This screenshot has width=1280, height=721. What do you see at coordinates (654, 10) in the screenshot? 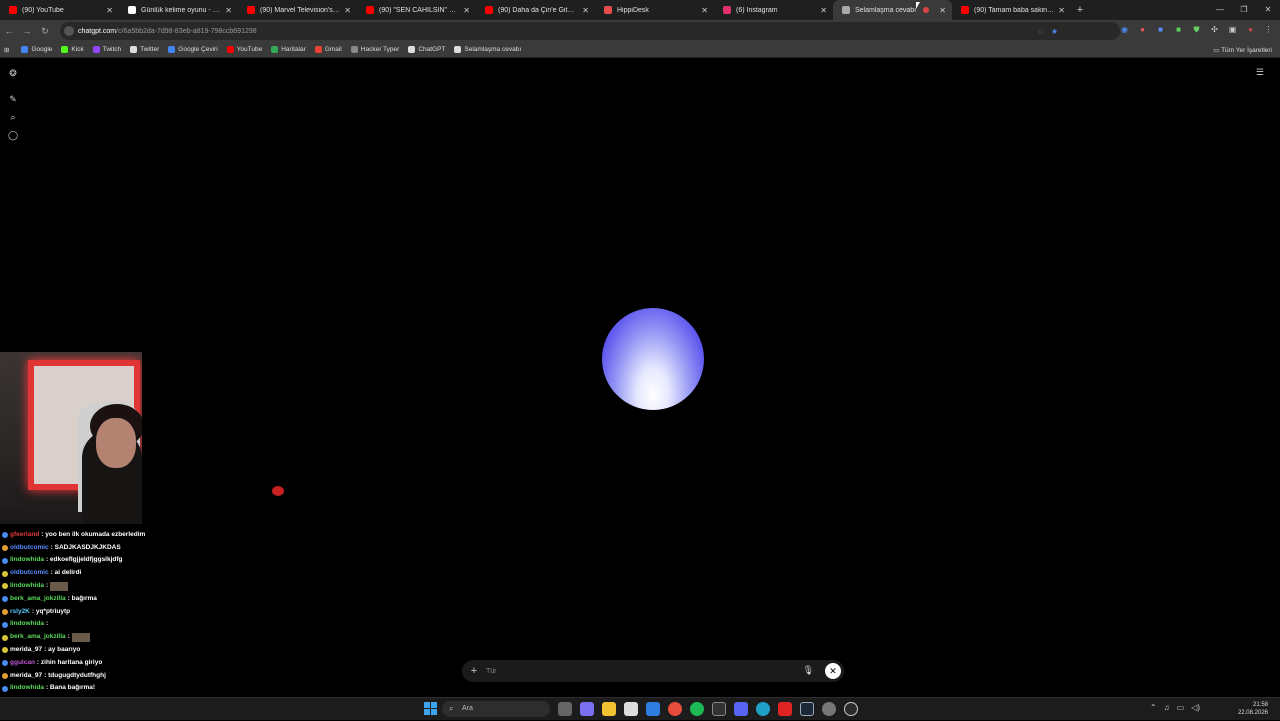
I see `browser-tab: HippiDesk ✕` at bounding box center [654, 10].